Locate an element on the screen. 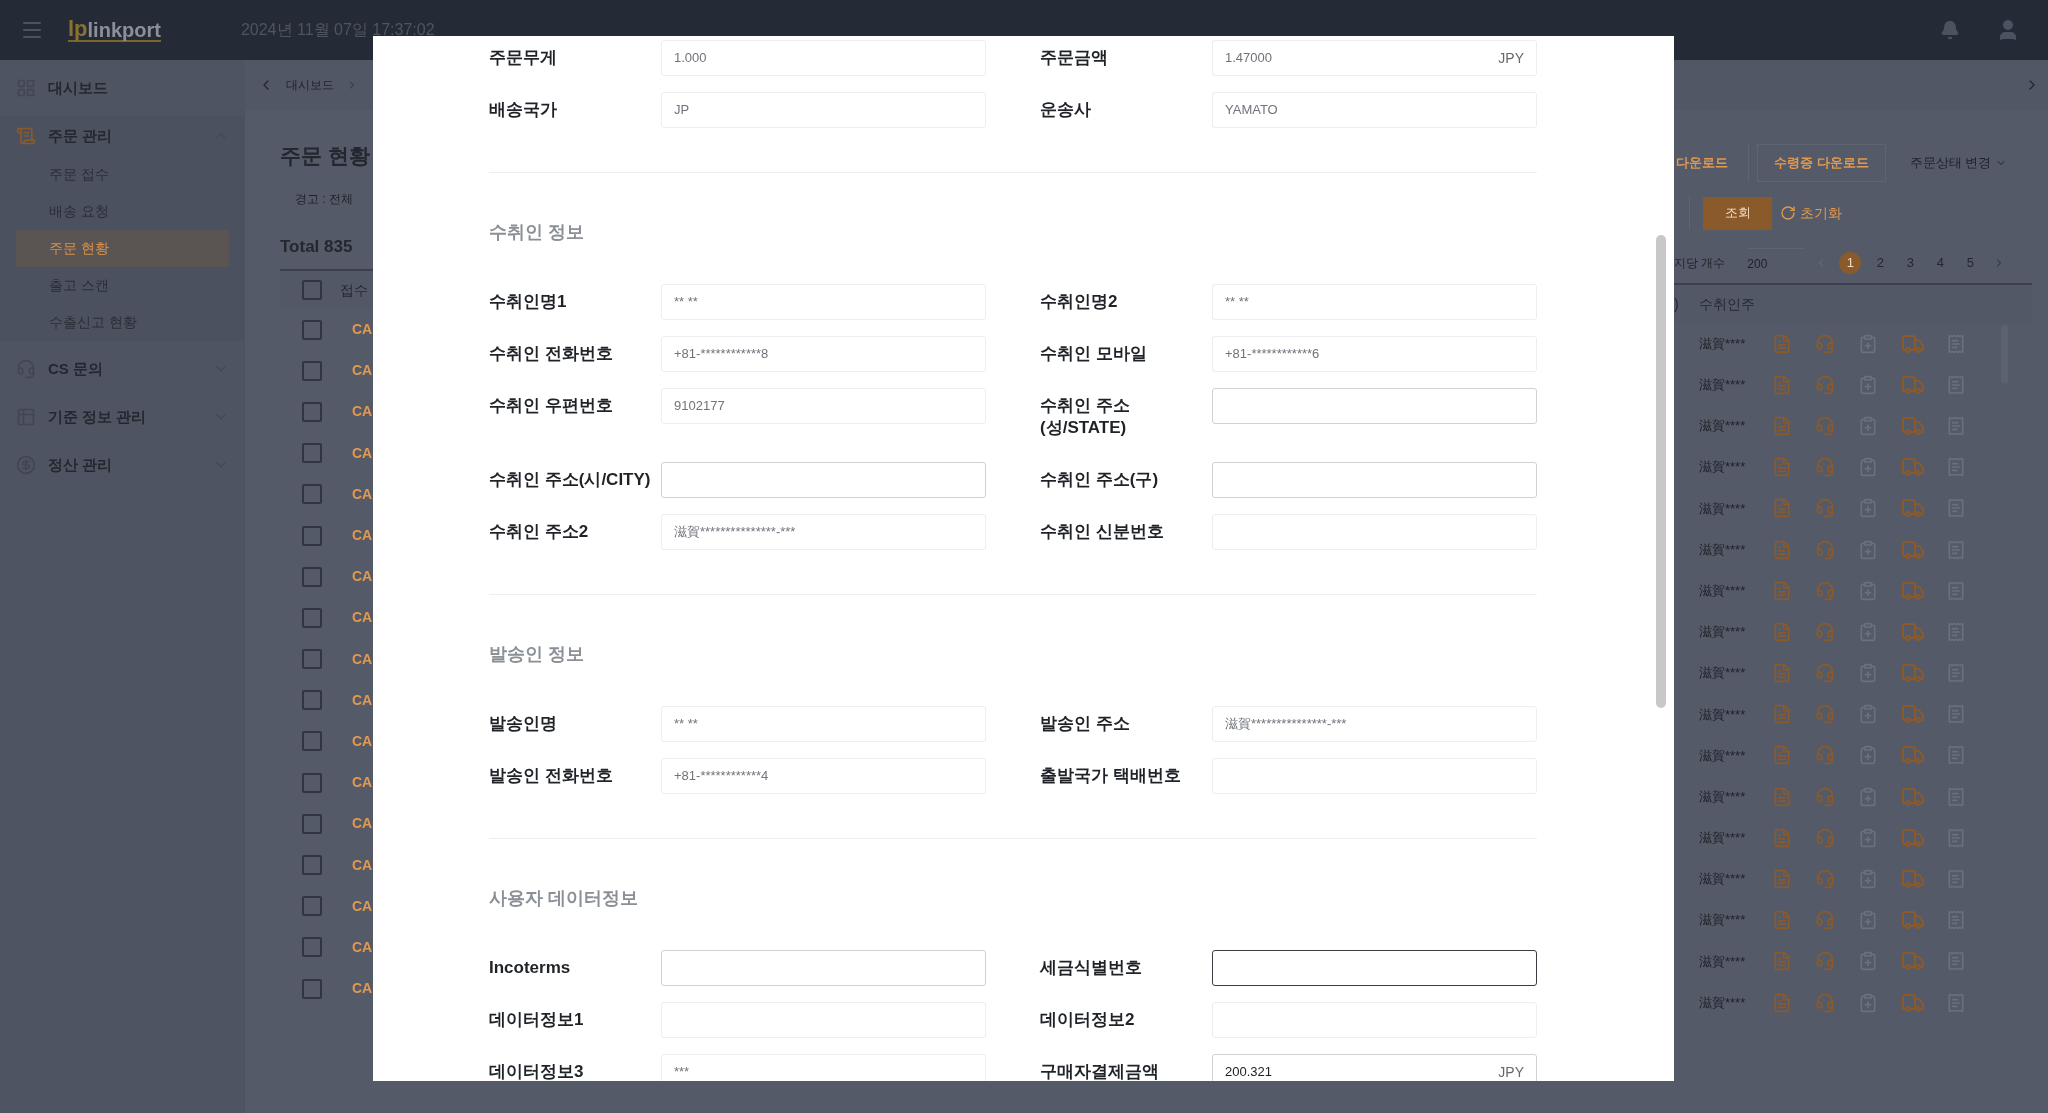 The image size is (2048, 1113). status-dropdown: 주문상태 변경 is located at coordinates (1958, 162).